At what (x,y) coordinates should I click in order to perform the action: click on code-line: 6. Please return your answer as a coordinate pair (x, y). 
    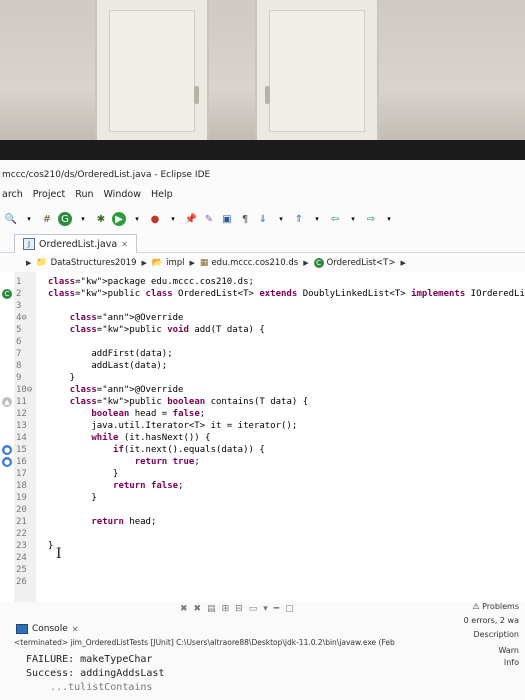
    Looking at the image, I should click on (262, 342).